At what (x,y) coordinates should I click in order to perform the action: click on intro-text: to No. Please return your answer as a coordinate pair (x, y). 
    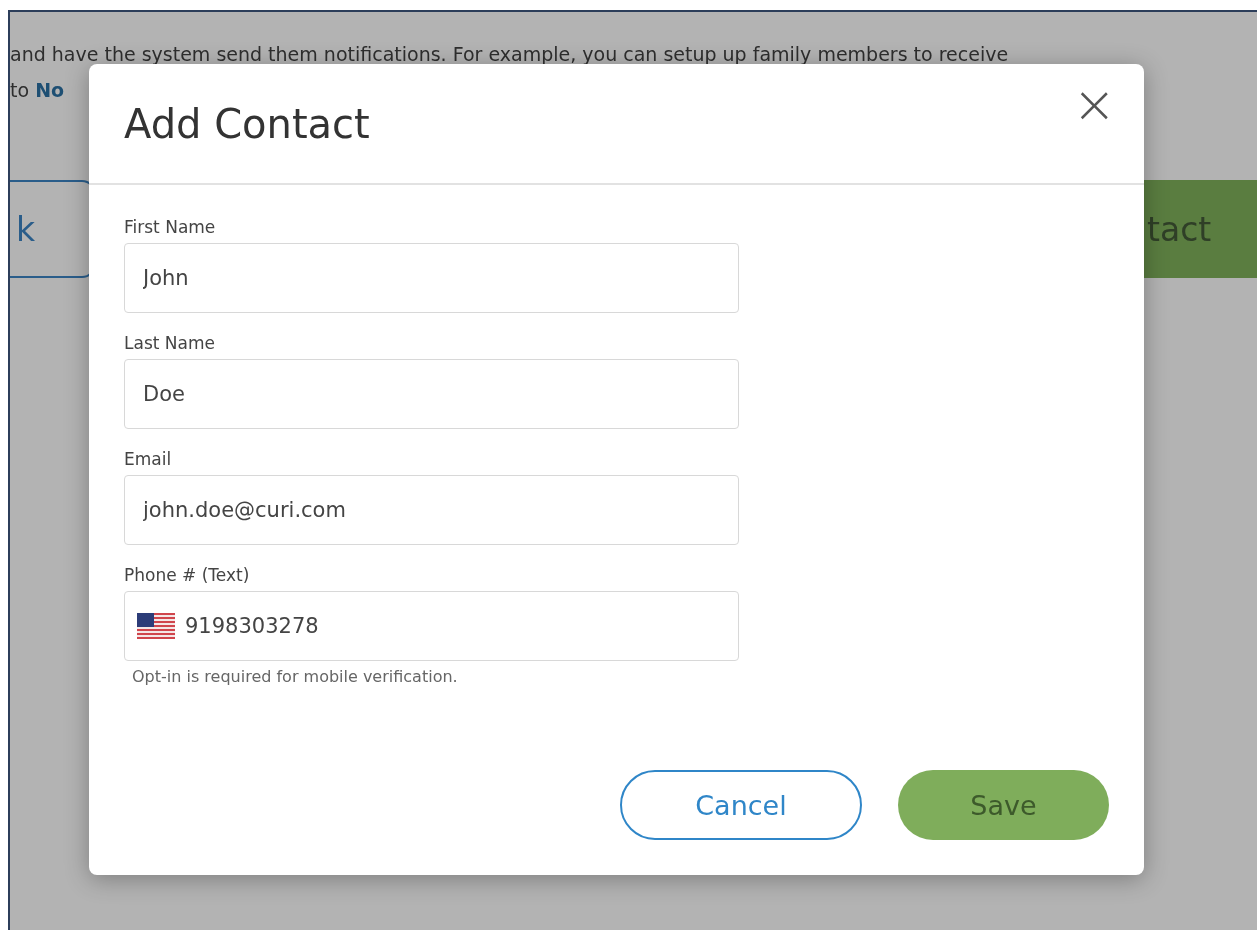
    Looking at the image, I should click on (38, 90).